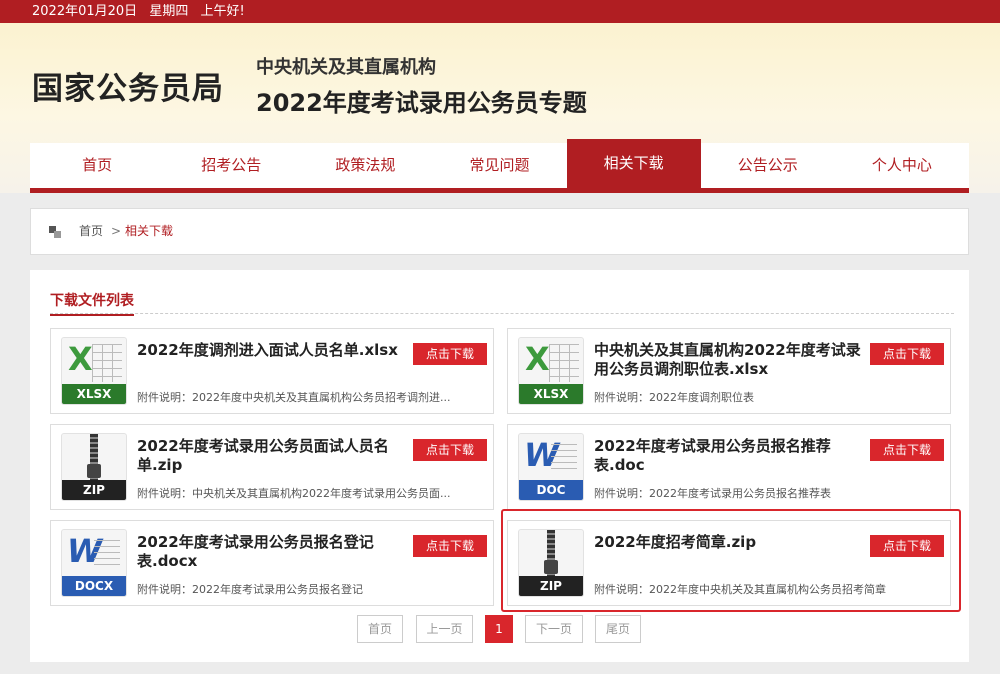 The height and width of the screenshot is (674, 1000). Describe the element at coordinates (554, 629) in the screenshot. I see `pagination-next: 下一页` at that location.